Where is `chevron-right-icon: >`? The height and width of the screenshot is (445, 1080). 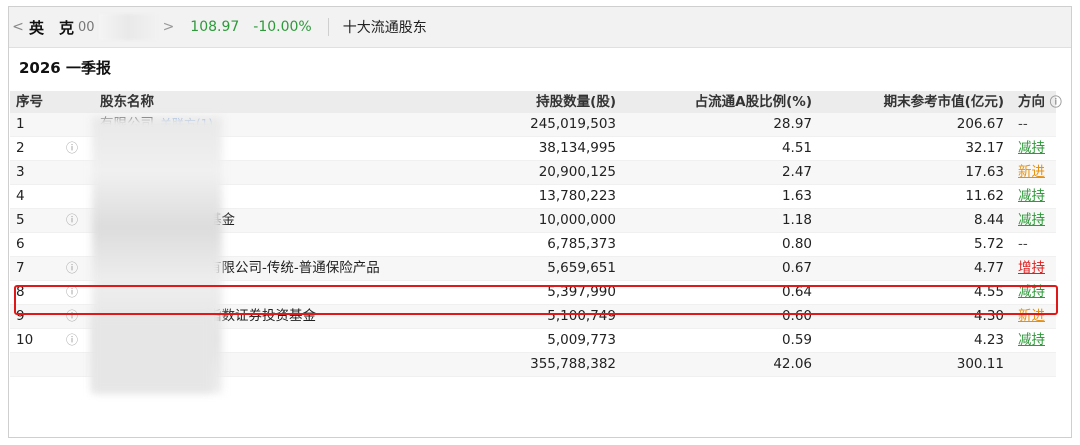 chevron-right-icon: > is located at coordinates (169, 27).